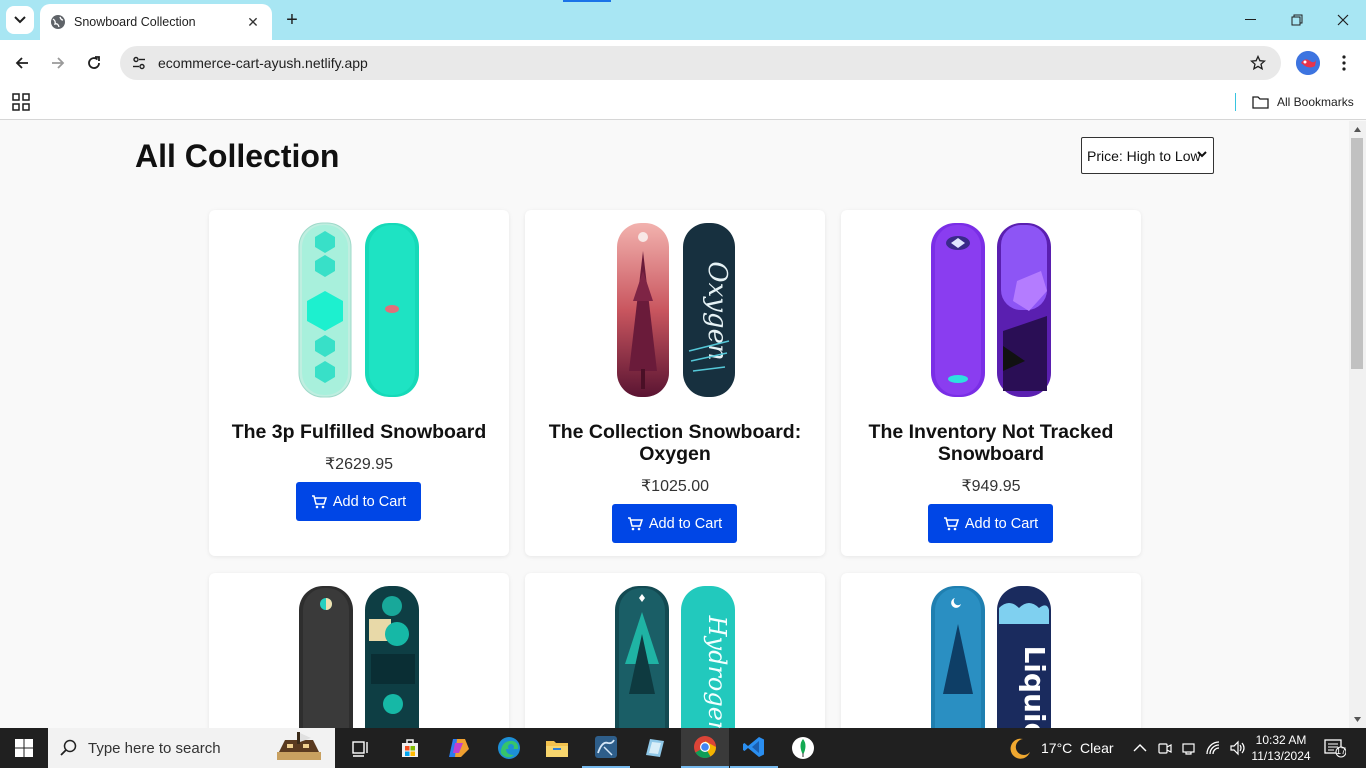 This screenshot has width=1366, height=768. What do you see at coordinates (135, 22) in the screenshot?
I see `tab-title: Snowboard Collection` at bounding box center [135, 22].